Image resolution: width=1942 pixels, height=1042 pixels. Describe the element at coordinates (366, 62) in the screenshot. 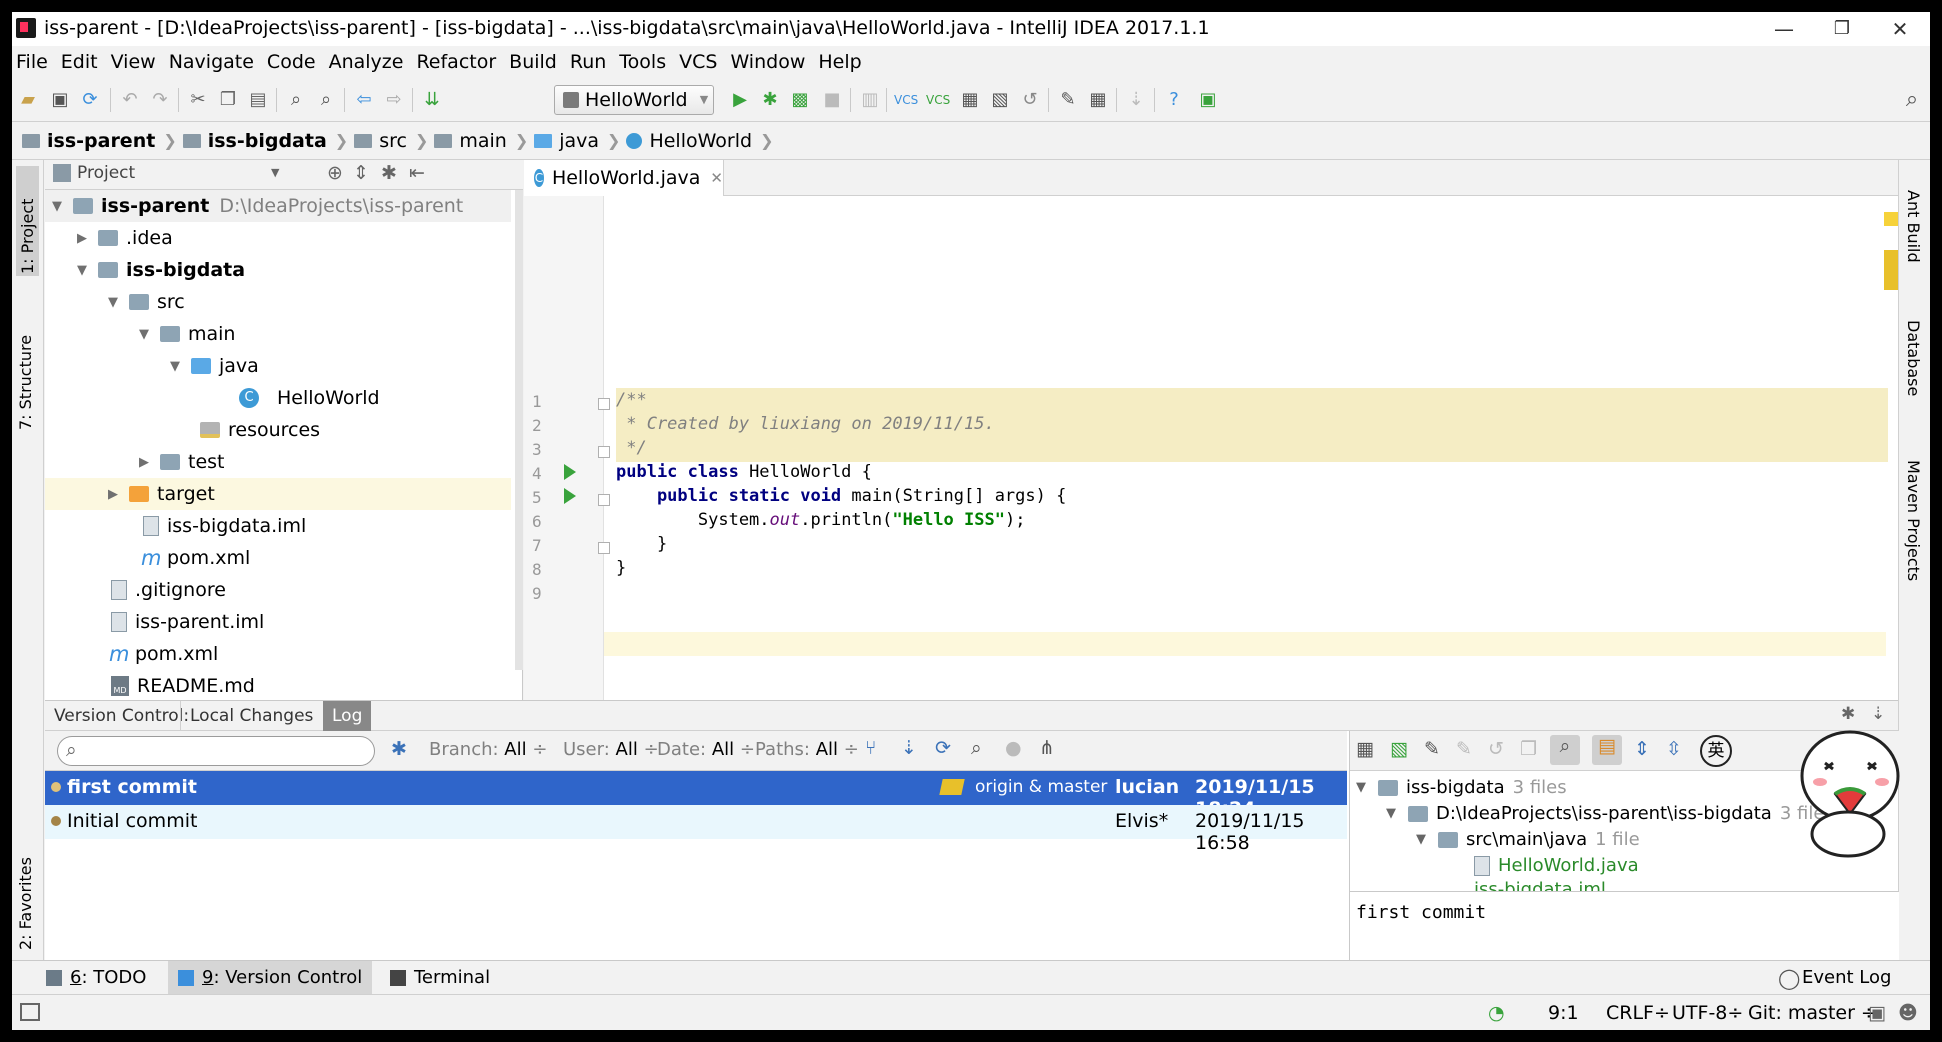

I see `menu-analyze: Analyze` at that location.